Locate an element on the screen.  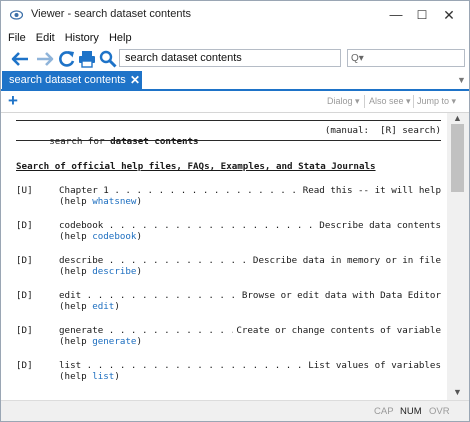
help-link: generate is located at coordinates (114, 341).